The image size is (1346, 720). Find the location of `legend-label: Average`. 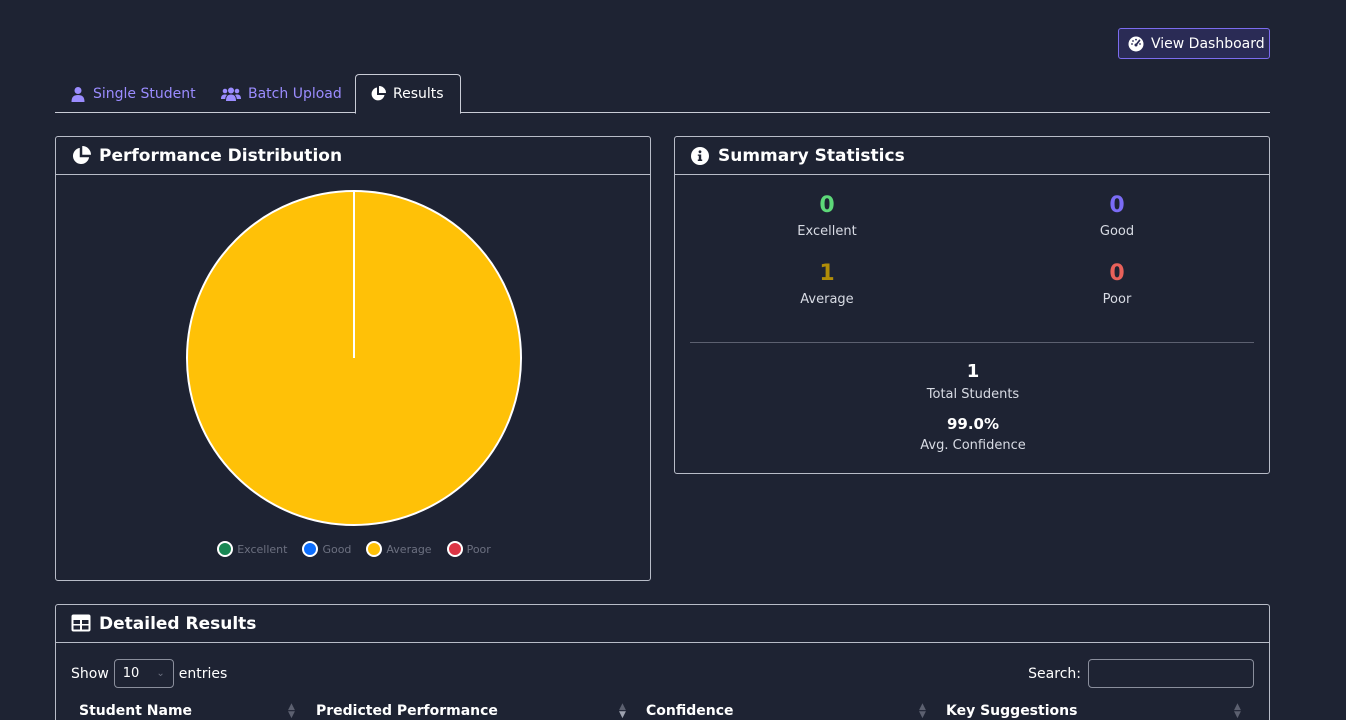

legend-label: Average is located at coordinates (409, 549).